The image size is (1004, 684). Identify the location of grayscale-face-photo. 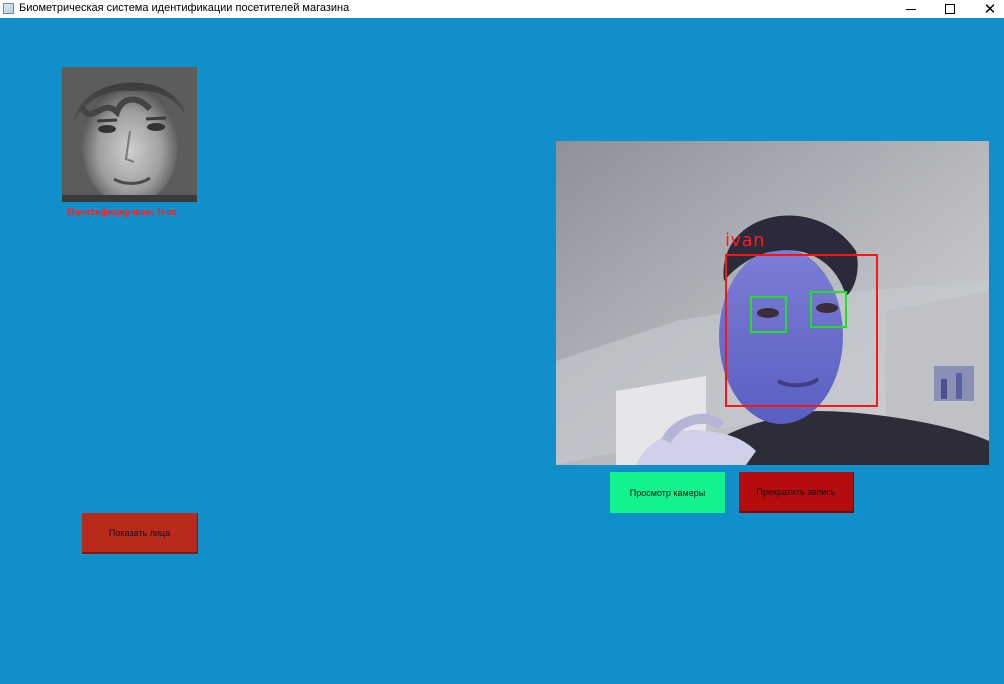
(129, 134).